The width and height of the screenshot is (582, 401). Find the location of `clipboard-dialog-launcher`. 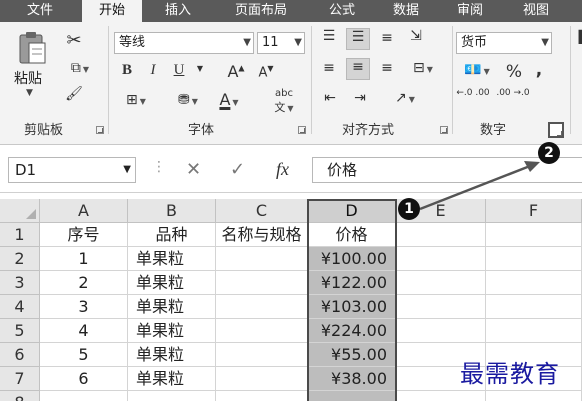

clipboard-dialog-launcher is located at coordinates (100, 130).